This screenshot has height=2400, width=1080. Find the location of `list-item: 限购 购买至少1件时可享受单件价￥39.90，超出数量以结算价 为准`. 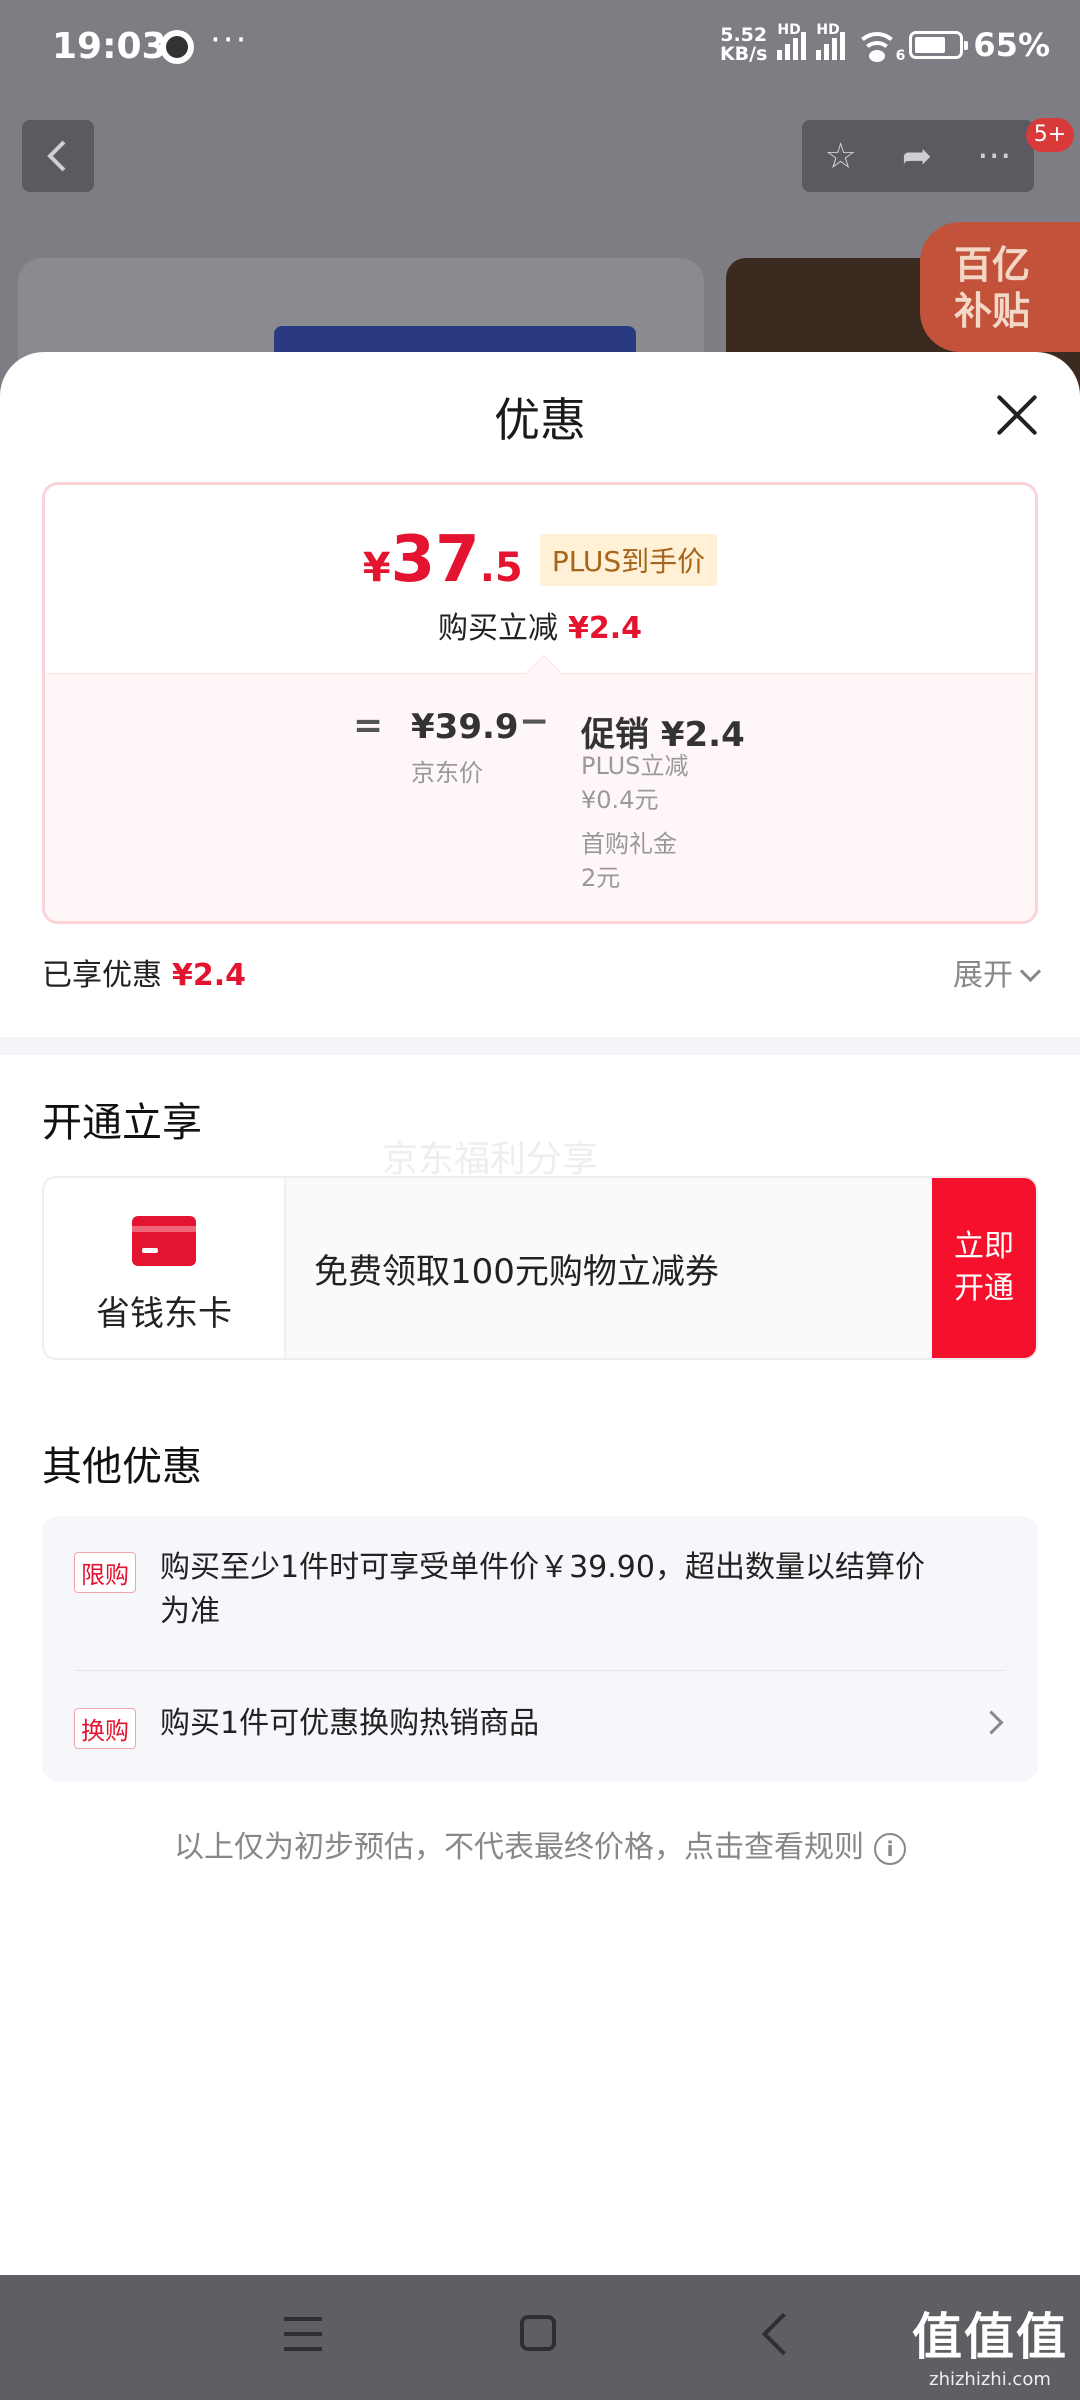

list-item: 限购 购买至少1件时可享受单件价￥39.90，超出数量以结算价 为准 is located at coordinates (540, 1596).